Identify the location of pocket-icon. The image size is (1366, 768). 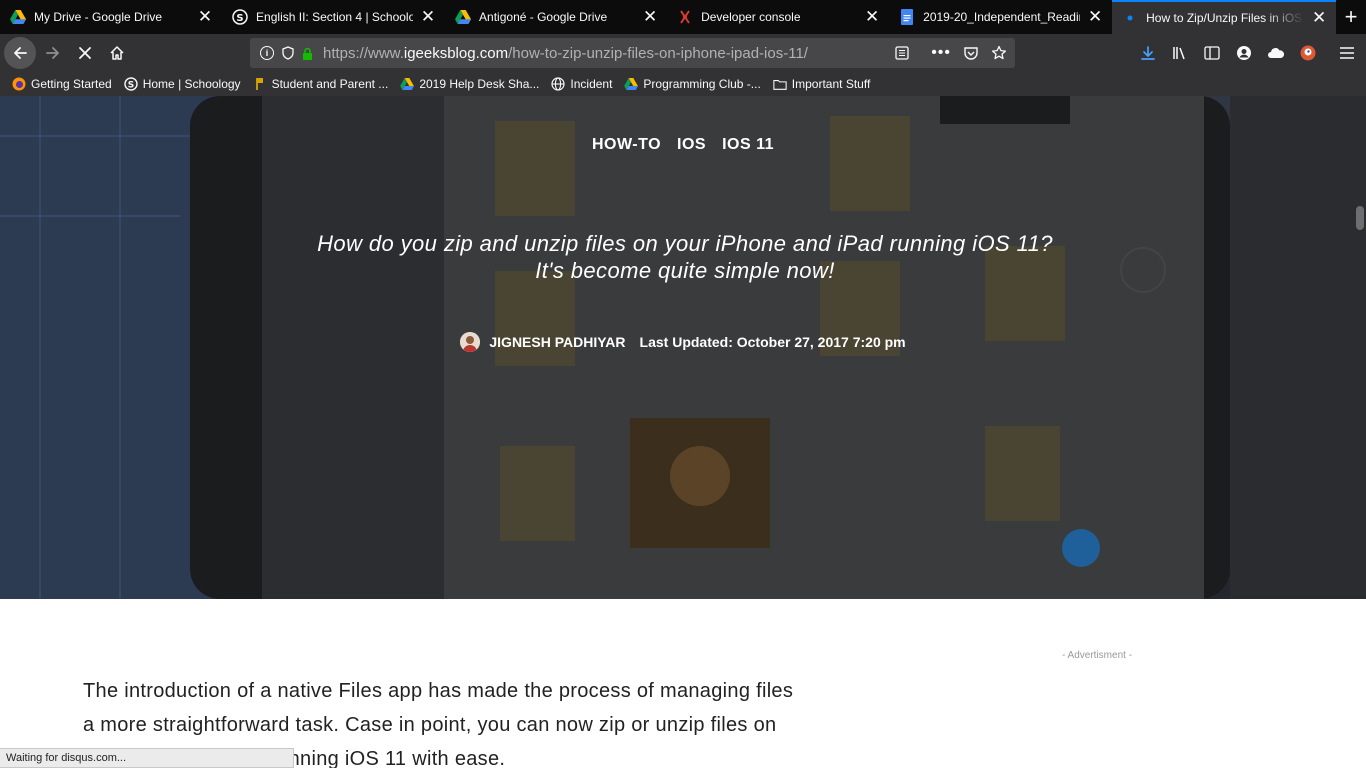
(971, 53).